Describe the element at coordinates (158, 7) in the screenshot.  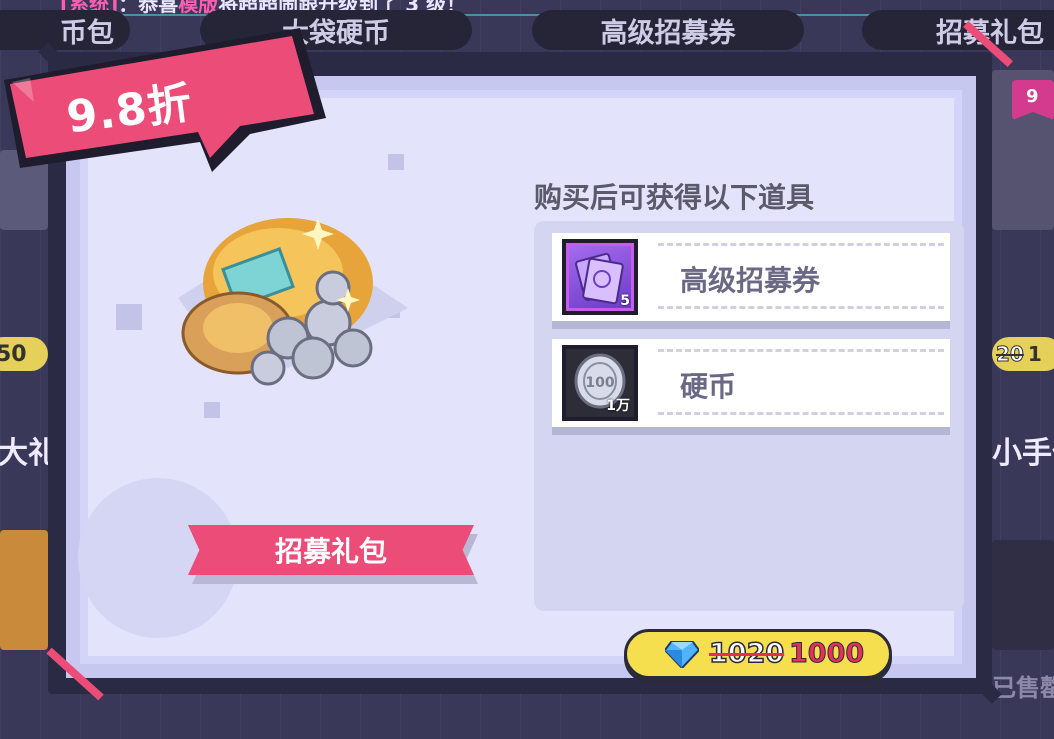
I see `ticker-text: 恭喜` at that location.